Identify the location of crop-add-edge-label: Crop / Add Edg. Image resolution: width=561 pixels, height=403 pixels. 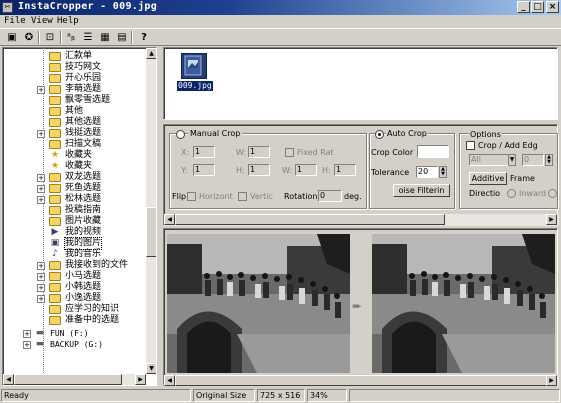
(508, 145).